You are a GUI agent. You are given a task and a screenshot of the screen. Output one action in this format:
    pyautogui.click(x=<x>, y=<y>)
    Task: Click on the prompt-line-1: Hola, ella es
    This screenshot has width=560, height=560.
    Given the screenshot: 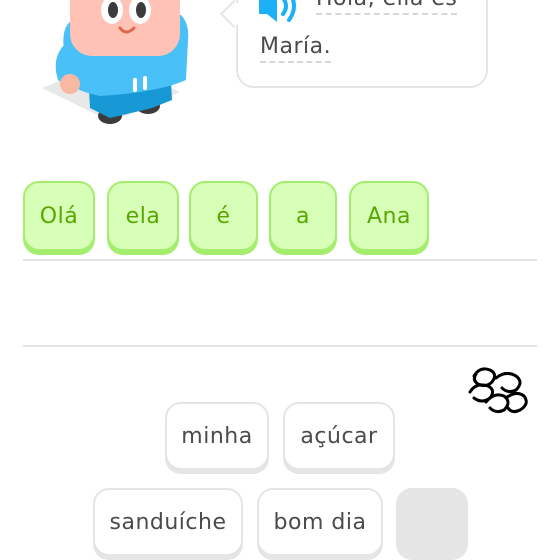 What is the action you would take?
    pyautogui.click(x=387, y=7)
    